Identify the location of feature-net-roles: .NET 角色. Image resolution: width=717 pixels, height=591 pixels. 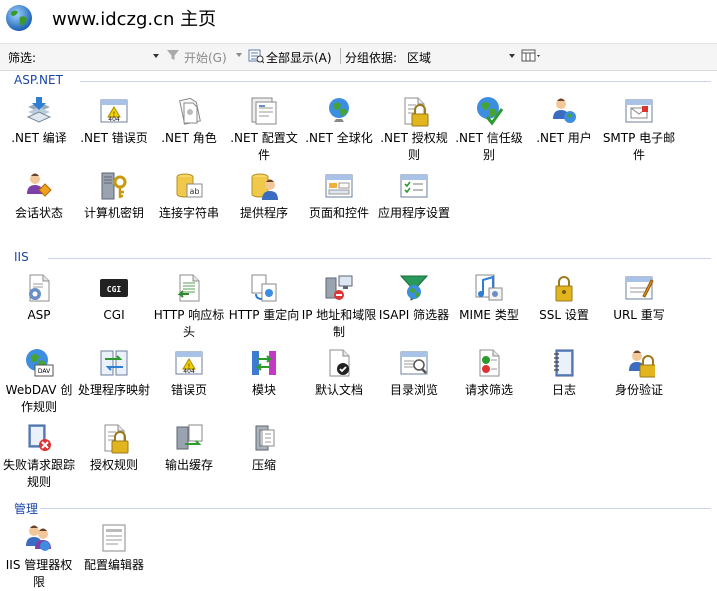
(189, 121).